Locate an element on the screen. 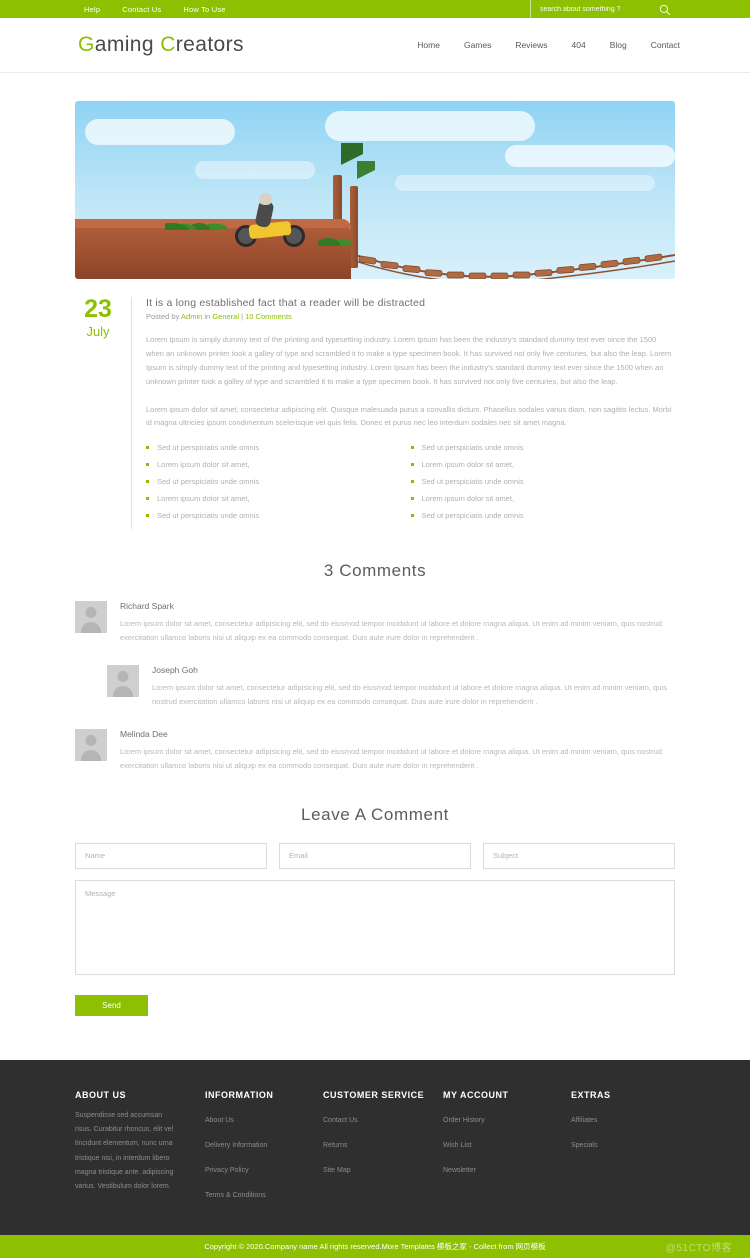 The width and height of the screenshot is (750, 1258). footer-link-specials: Specials is located at coordinates (584, 1145).